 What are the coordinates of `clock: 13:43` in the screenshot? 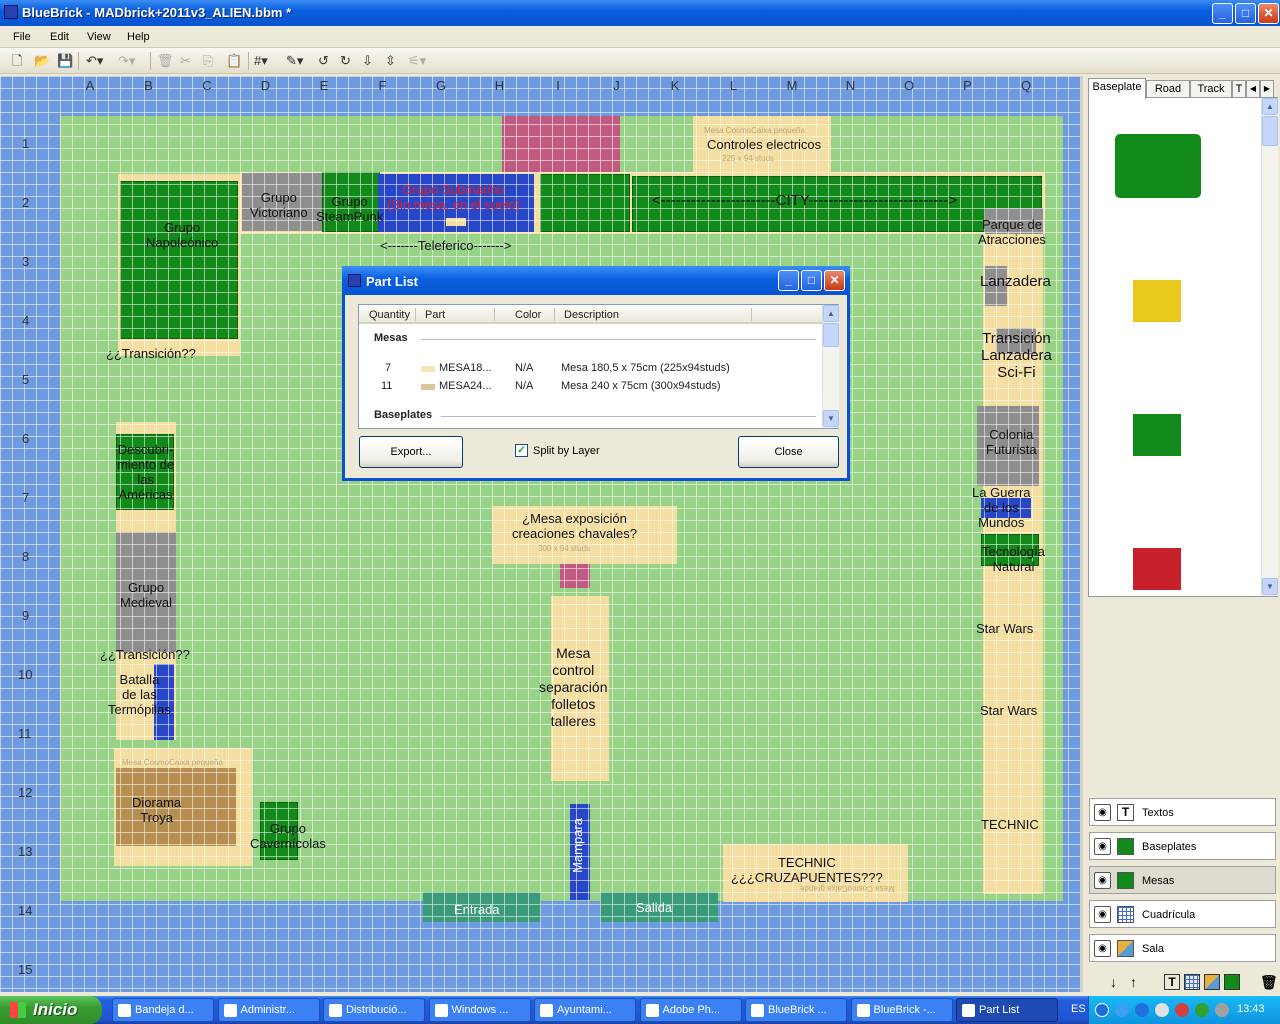 It's located at (1251, 1009).